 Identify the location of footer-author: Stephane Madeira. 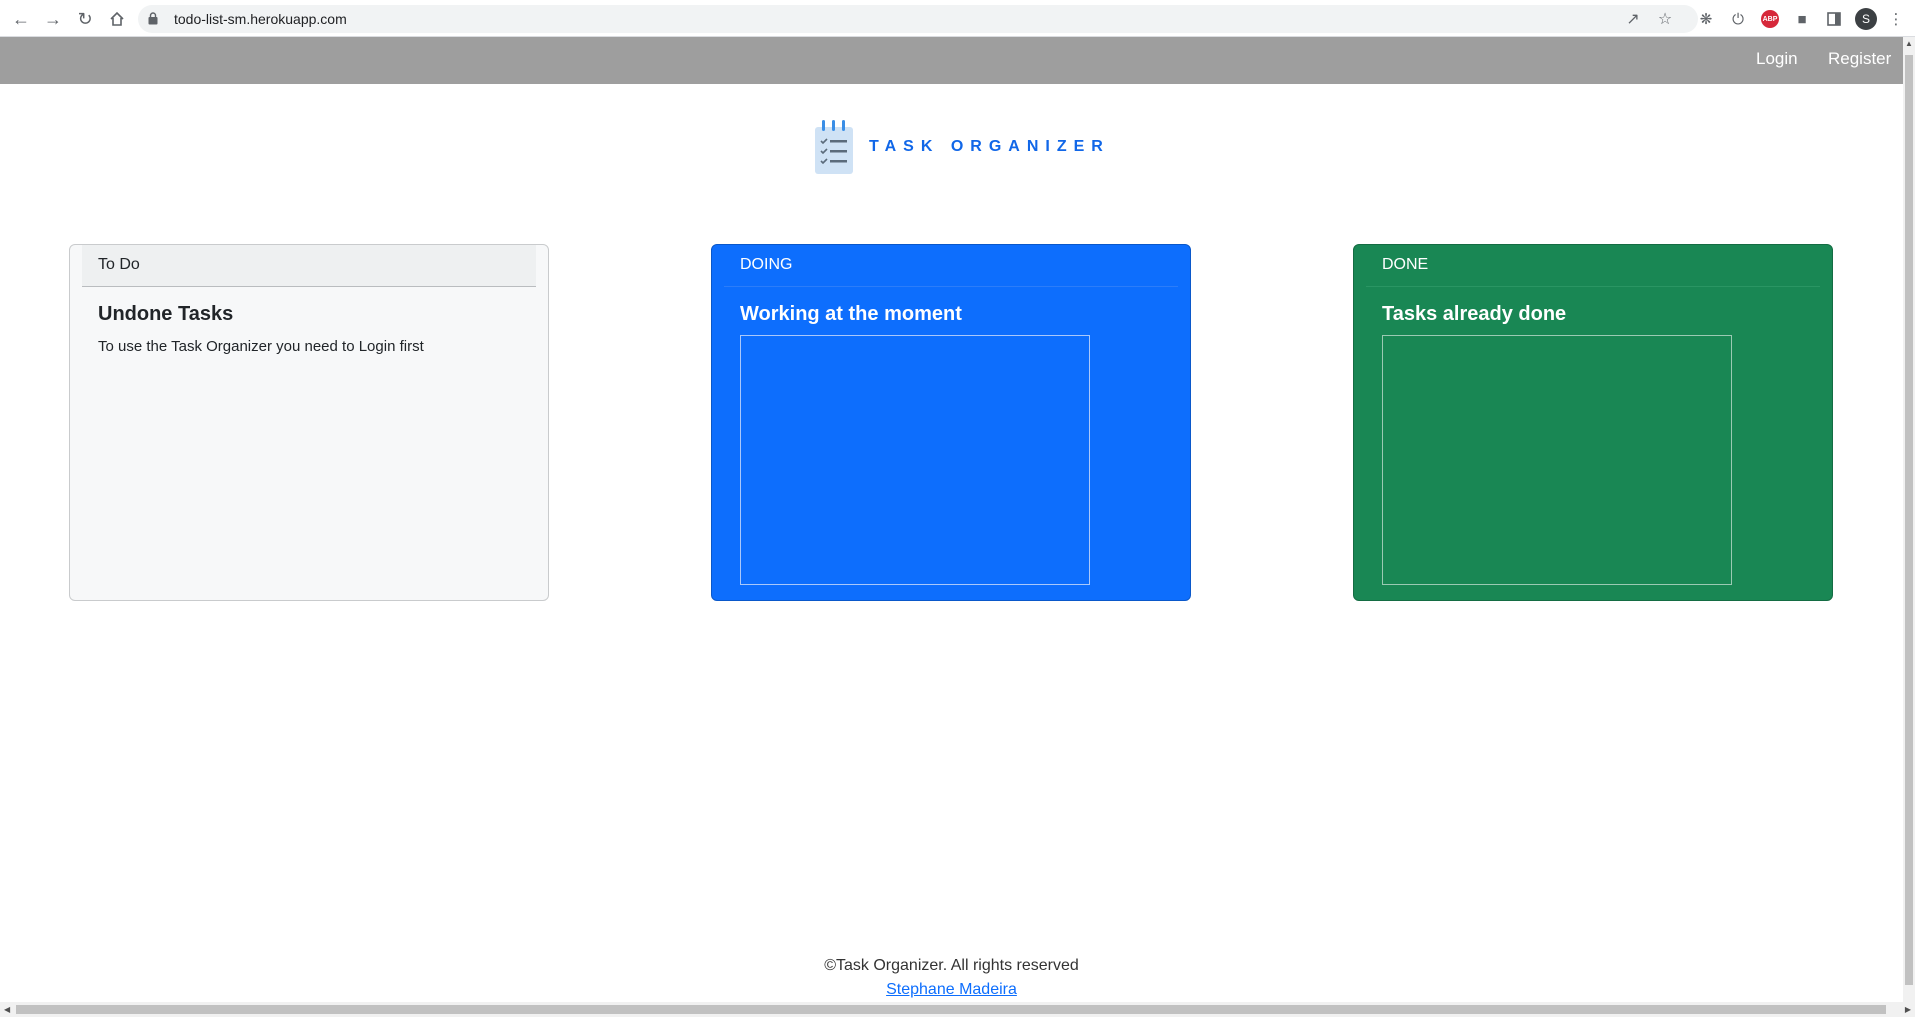
(951, 990).